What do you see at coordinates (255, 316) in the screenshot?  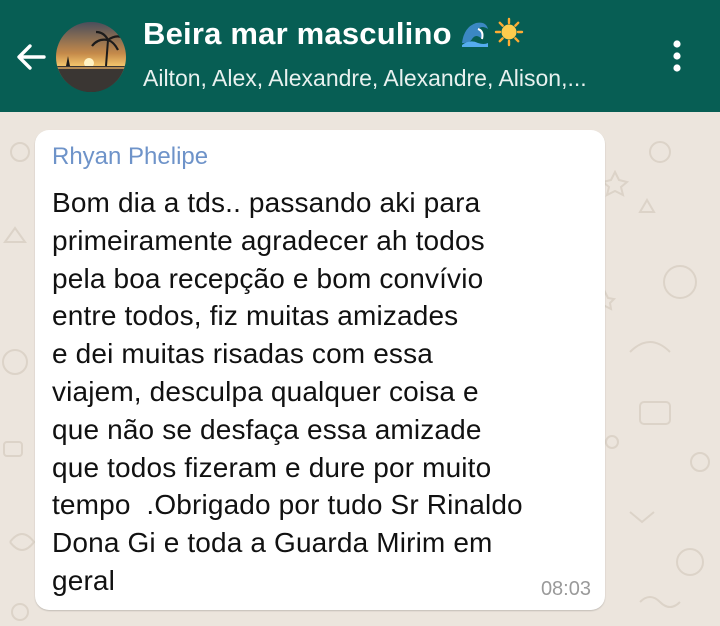 I see `message-line: entre todos, fiz muitas amizades` at bounding box center [255, 316].